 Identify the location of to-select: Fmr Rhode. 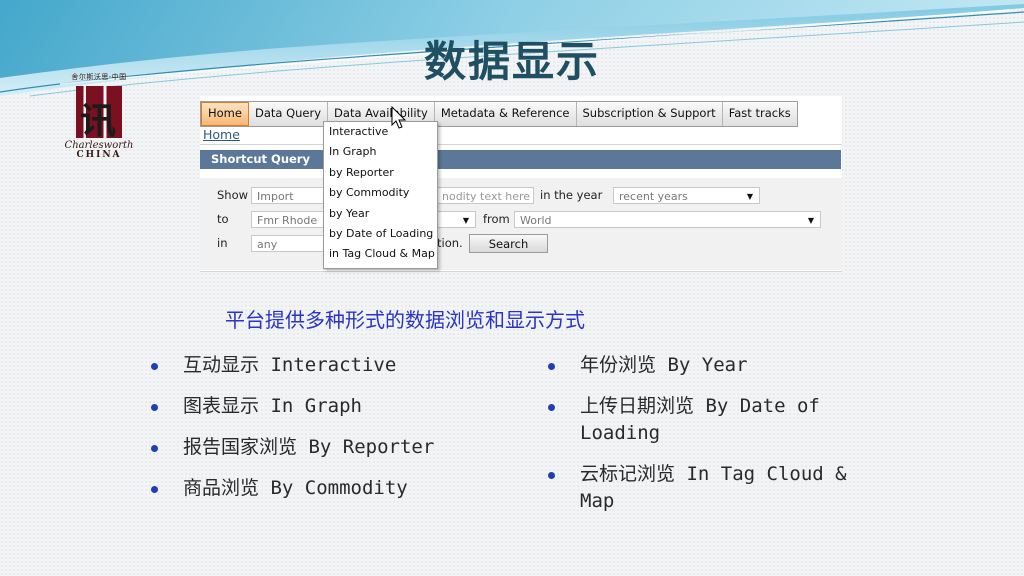
(288, 219).